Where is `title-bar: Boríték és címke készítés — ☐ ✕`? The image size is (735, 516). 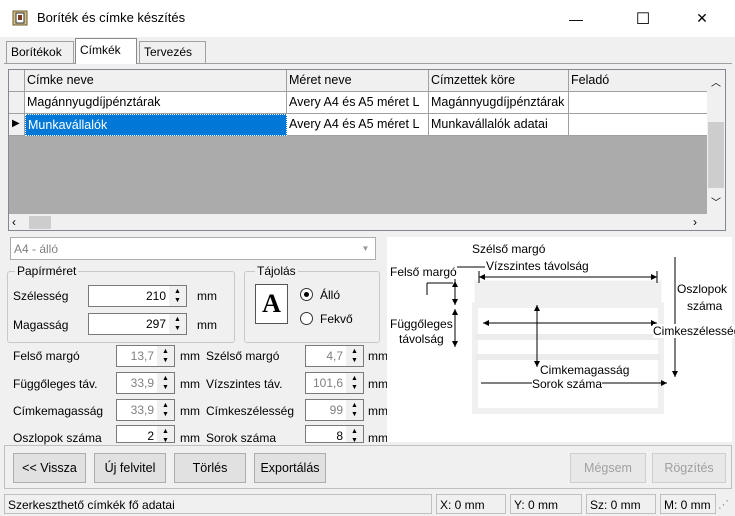 title-bar: Boríték és címke készítés — ☐ ✕ is located at coordinates (367, 18).